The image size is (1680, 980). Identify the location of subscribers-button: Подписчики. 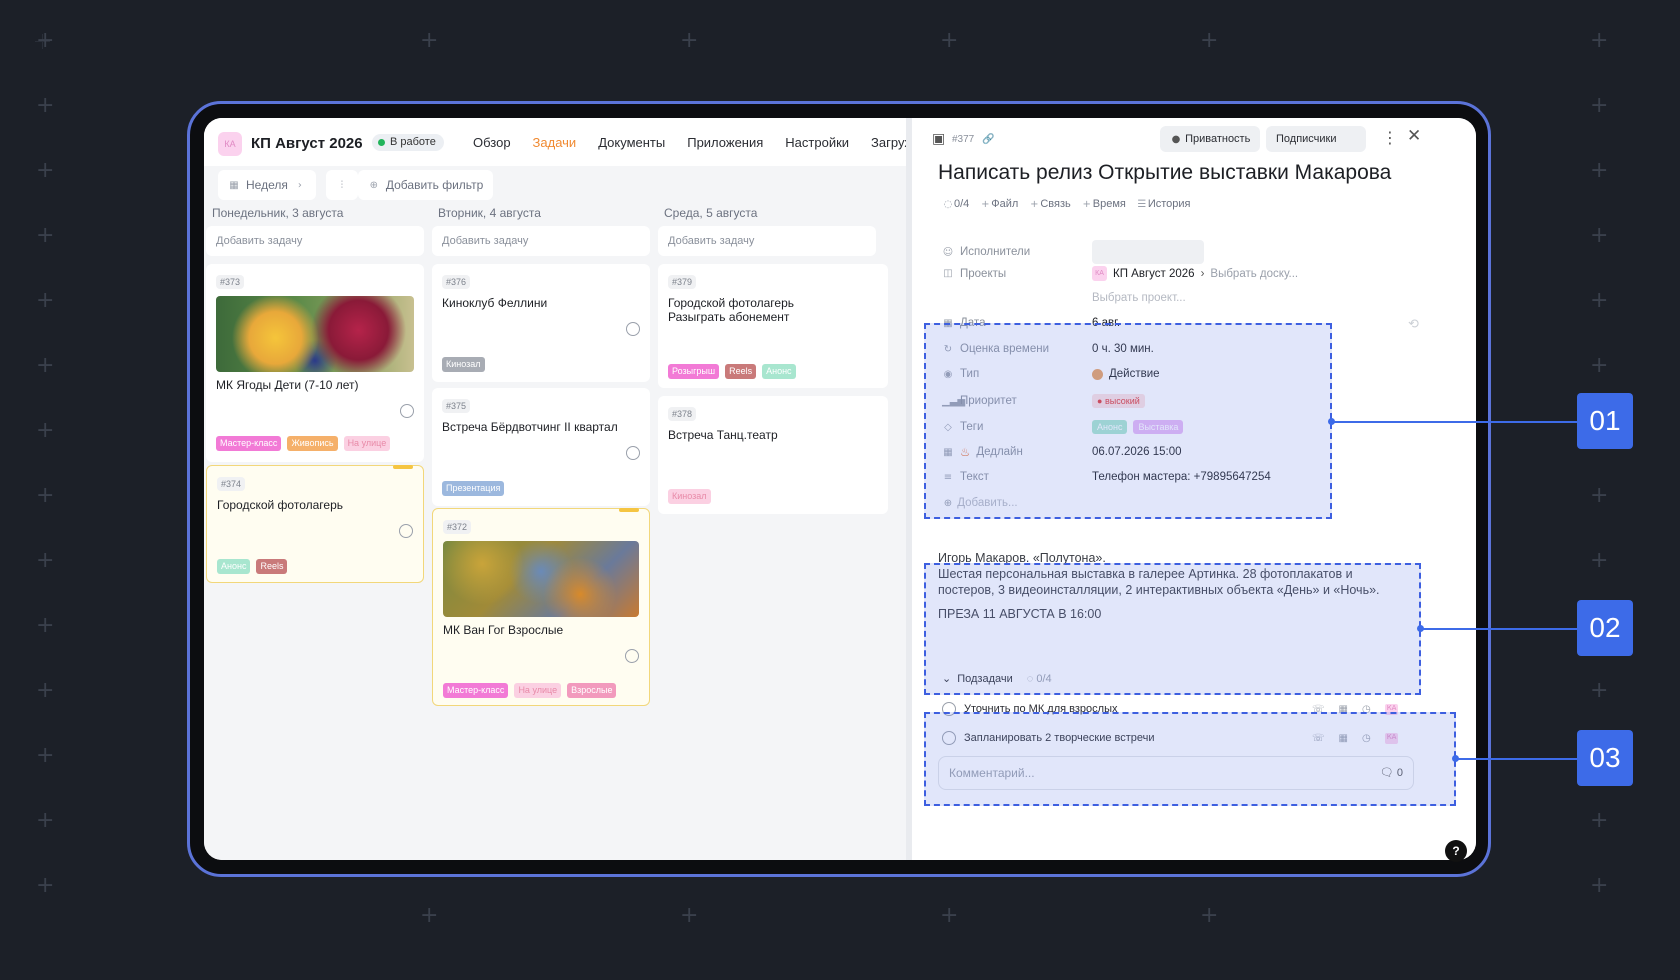
(1316, 139).